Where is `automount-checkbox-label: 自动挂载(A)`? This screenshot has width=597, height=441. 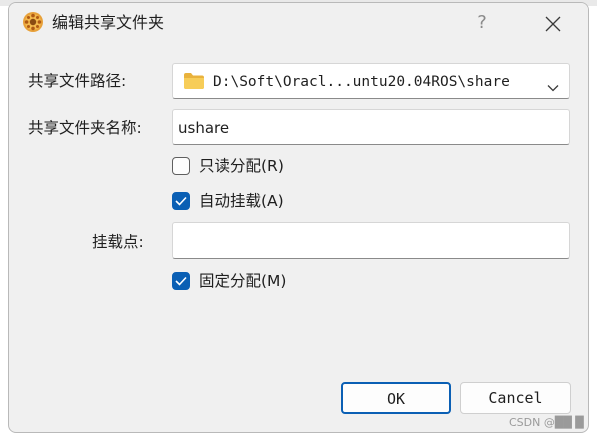
automount-checkbox-label: 自动挂载(A) is located at coordinates (241, 201).